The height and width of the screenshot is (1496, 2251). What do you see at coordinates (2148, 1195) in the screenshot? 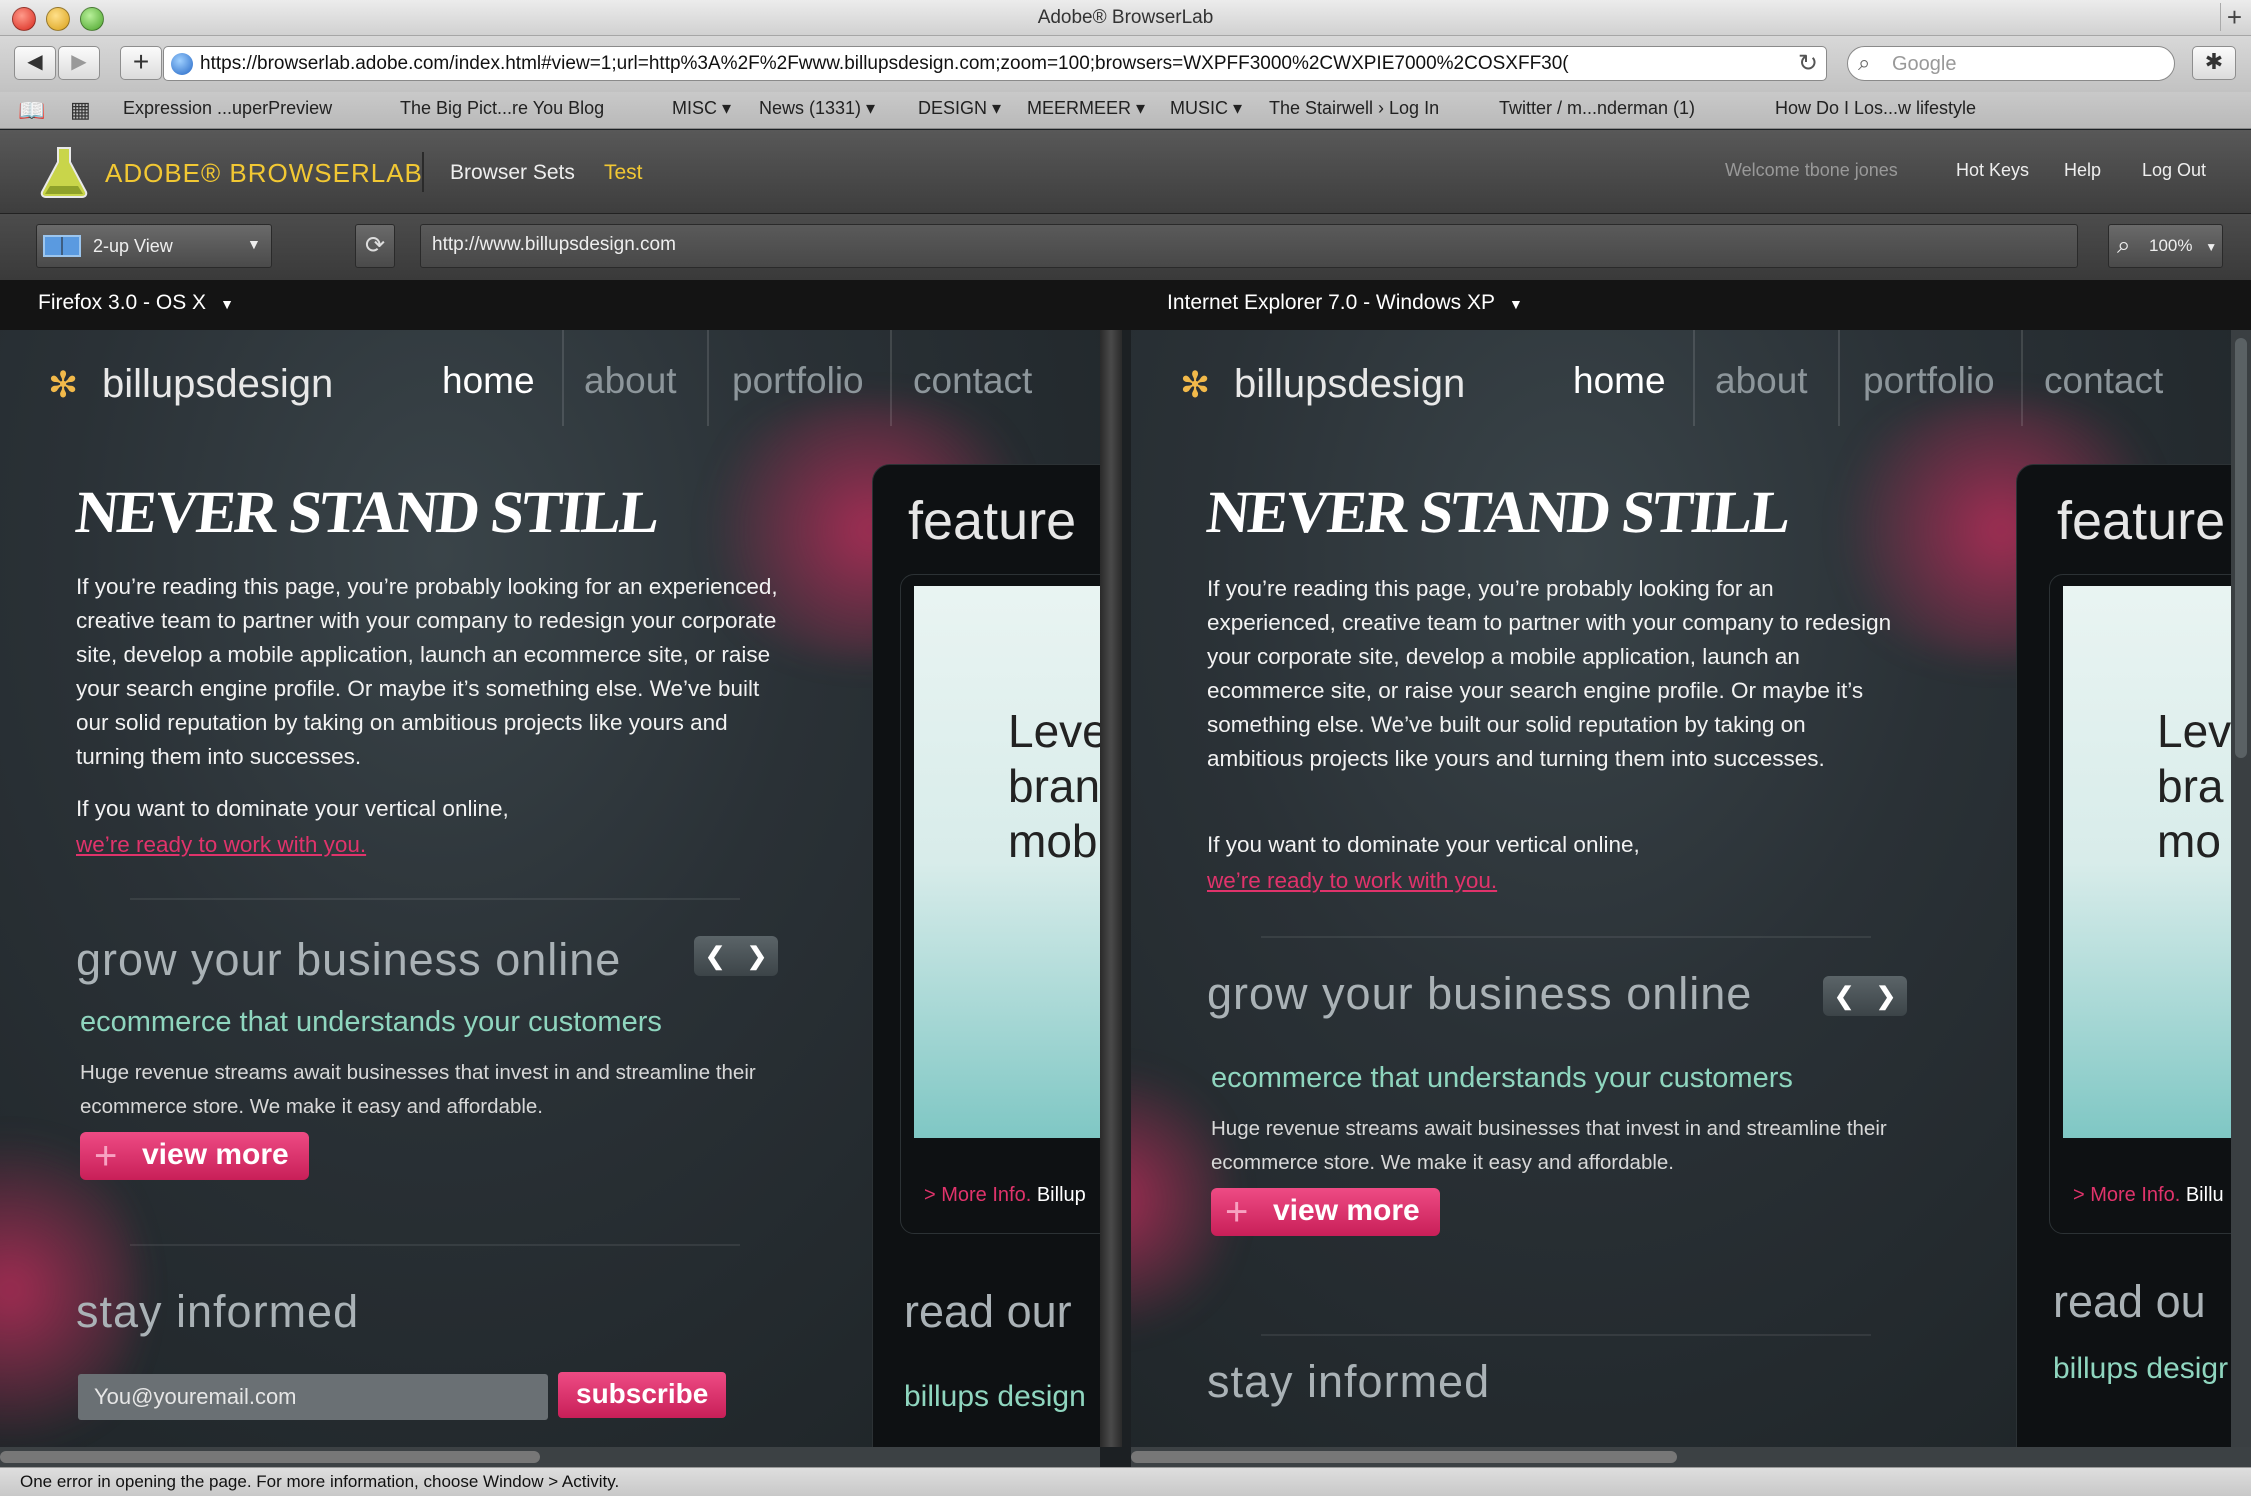
I see `featured-more-info-link: > More Info. Billu` at bounding box center [2148, 1195].